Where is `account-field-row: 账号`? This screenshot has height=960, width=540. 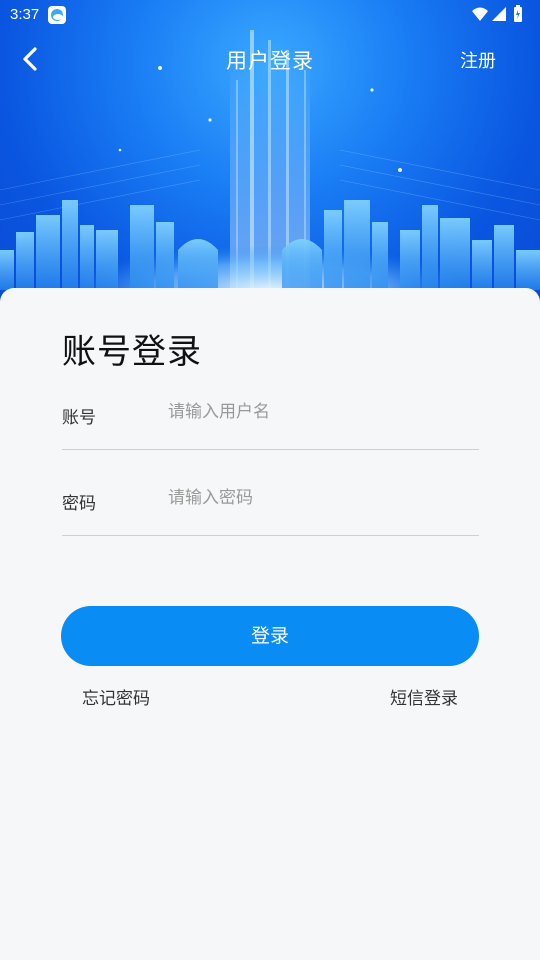 account-field-row: 账号 is located at coordinates (270, 406).